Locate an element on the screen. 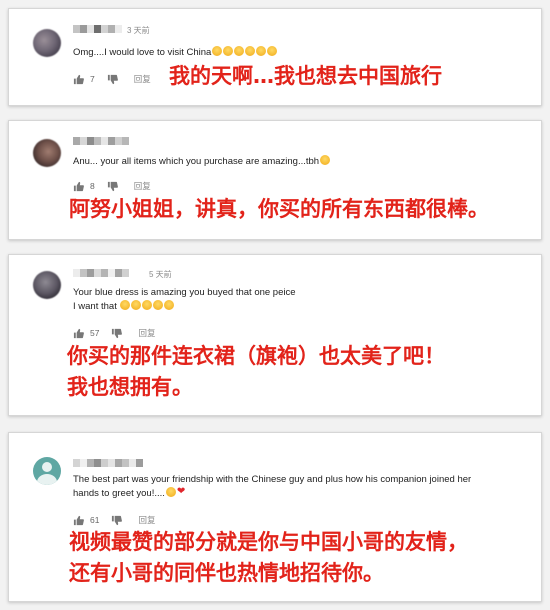 This screenshot has height=610, width=550. comment-actions: 7 回复 is located at coordinates (112, 79).